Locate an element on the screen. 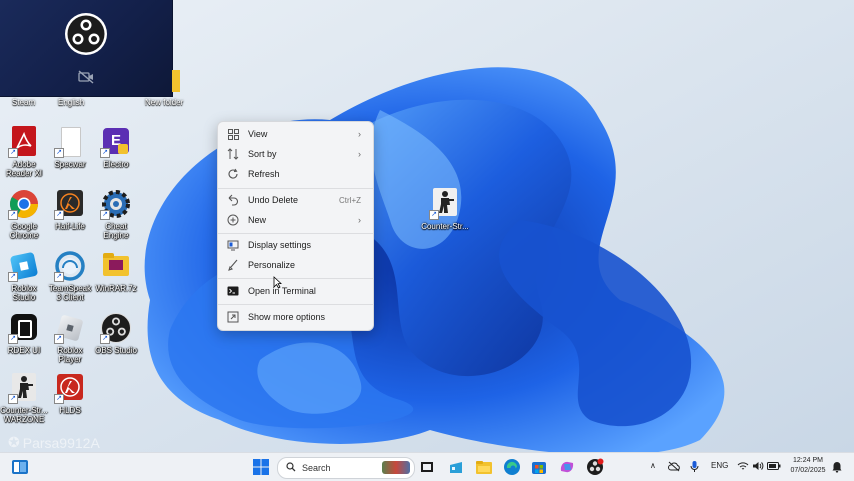  sort-icon is located at coordinates (233, 154).